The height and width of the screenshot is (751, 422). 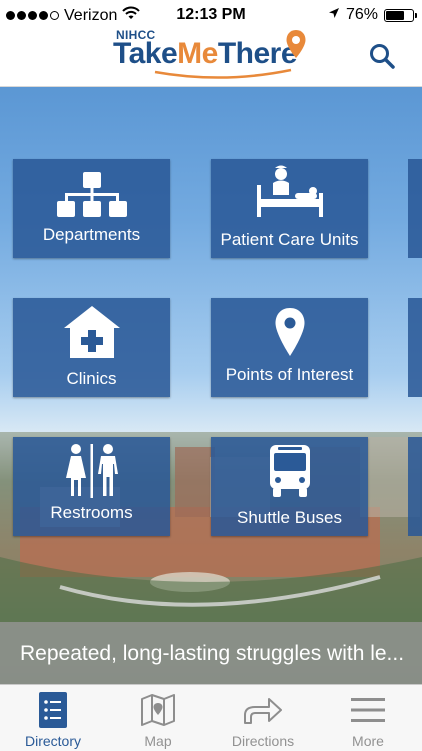 I want to click on app-logo: NIHCC TakeMeThere, so click(x=213, y=55).